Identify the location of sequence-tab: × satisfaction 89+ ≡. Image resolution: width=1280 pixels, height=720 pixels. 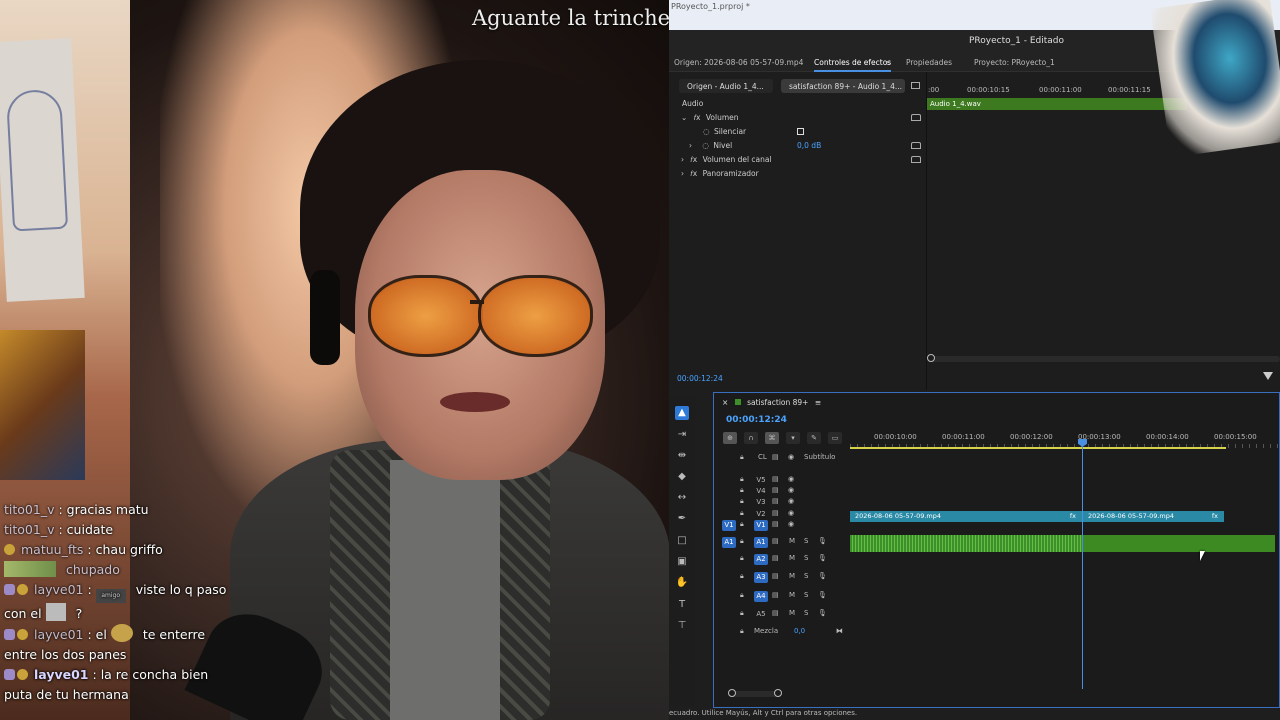
(771, 402).